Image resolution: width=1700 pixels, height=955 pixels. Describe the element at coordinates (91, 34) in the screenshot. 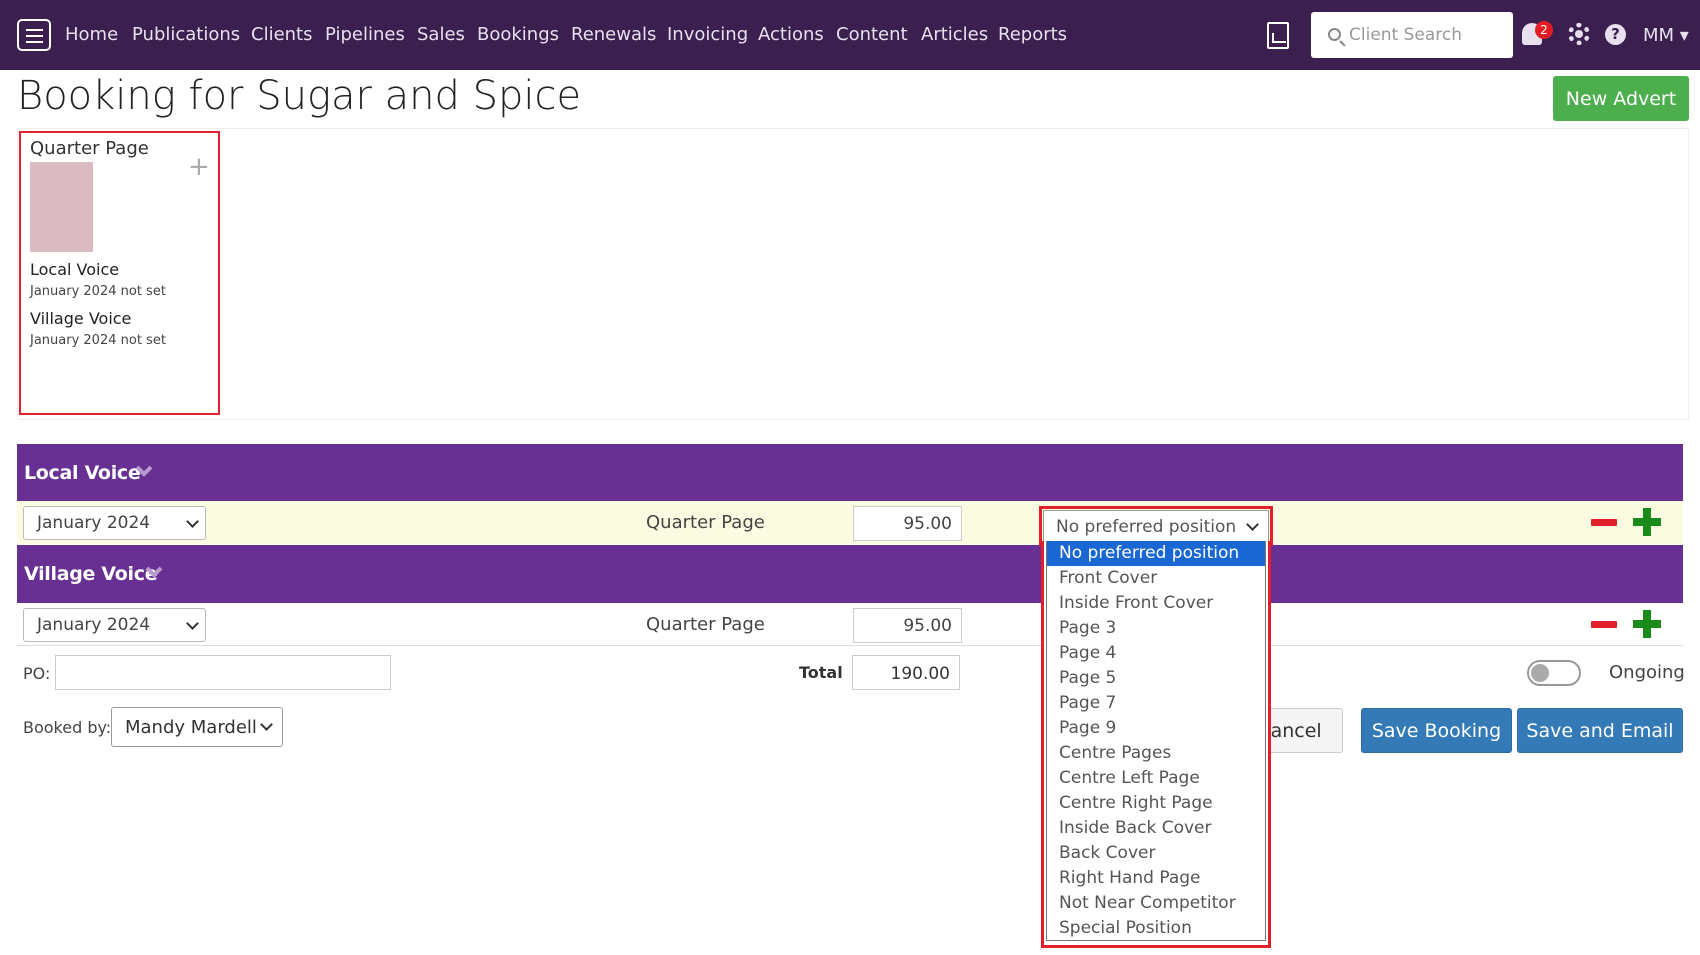

I see `nav-home: Home` at that location.